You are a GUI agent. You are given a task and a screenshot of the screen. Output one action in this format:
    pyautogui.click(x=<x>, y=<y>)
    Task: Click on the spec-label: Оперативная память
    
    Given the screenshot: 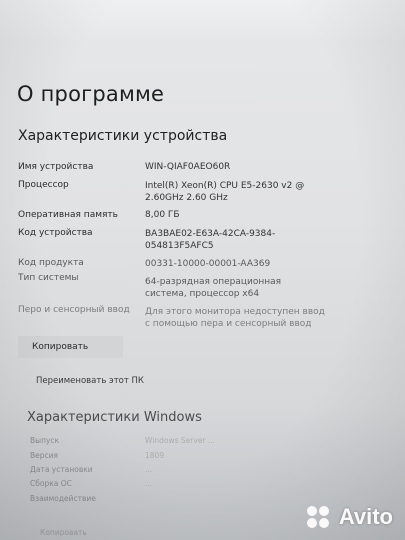 What is the action you would take?
    pyautogui.click(x=68, y=215)
    